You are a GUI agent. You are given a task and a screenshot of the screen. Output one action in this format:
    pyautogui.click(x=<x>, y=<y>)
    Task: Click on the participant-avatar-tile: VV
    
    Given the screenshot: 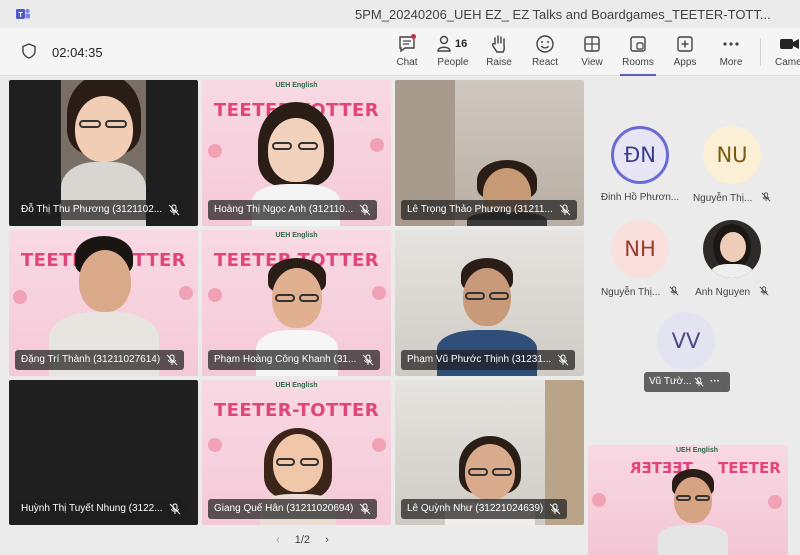 What is the action you would take?
    pyautogui.click(x=686, y=341)
    